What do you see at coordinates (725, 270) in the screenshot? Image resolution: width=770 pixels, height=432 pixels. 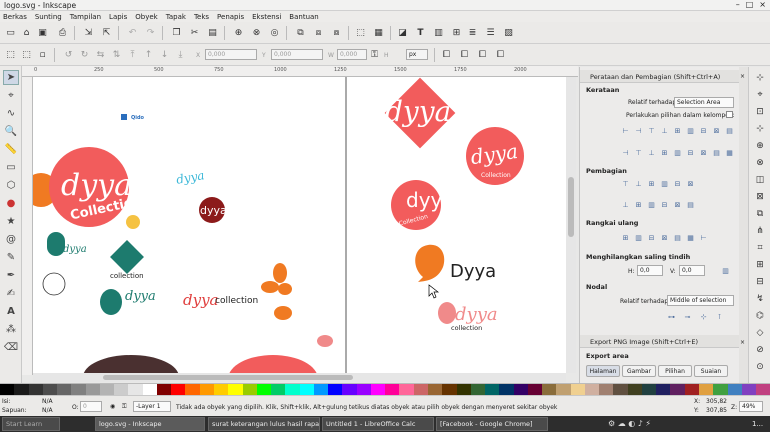 I see `remove-overlap-icon: ▥` at bounding box center [725, 270].